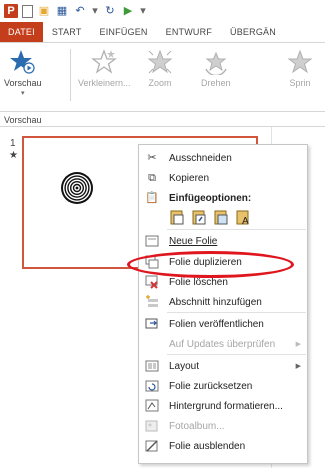  What do you see at coordinates (152, 386) in the screenshot?
I see `reset-slide-icon` at bounding box center [152, 386].